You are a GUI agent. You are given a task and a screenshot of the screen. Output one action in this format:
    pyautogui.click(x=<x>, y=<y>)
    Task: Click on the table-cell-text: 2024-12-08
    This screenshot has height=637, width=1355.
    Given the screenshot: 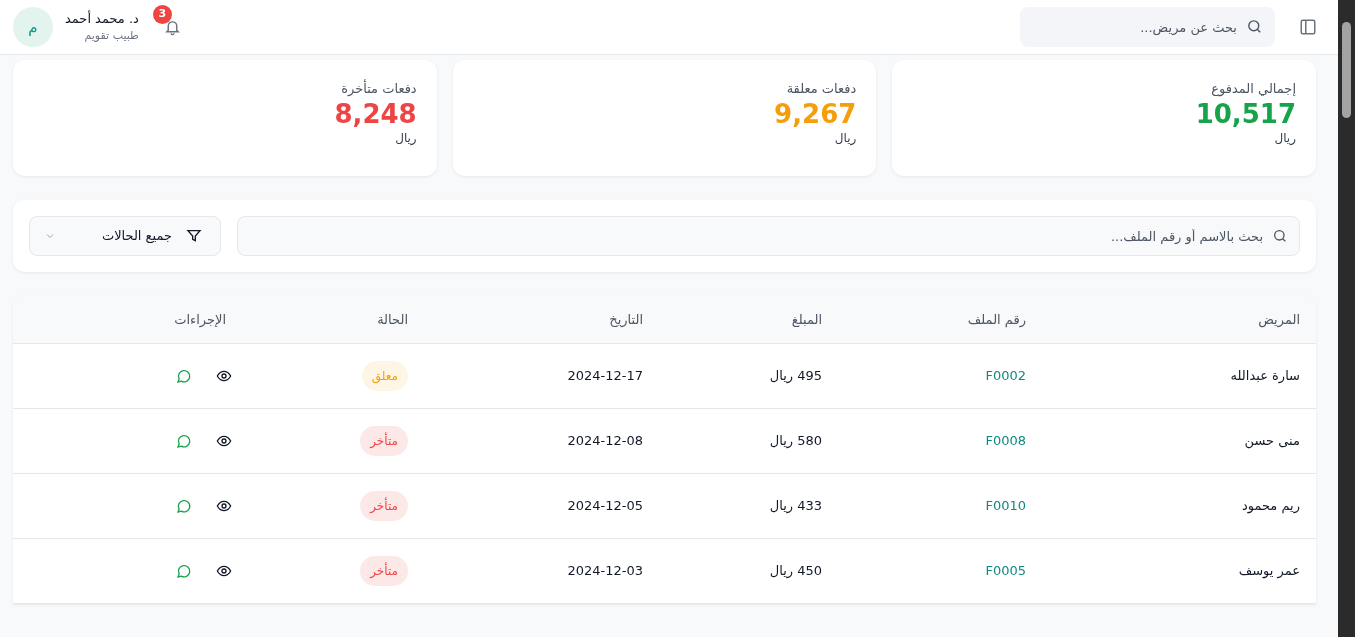 What is the action you would take?
    pyautogui.click(x=605, y=441)
    